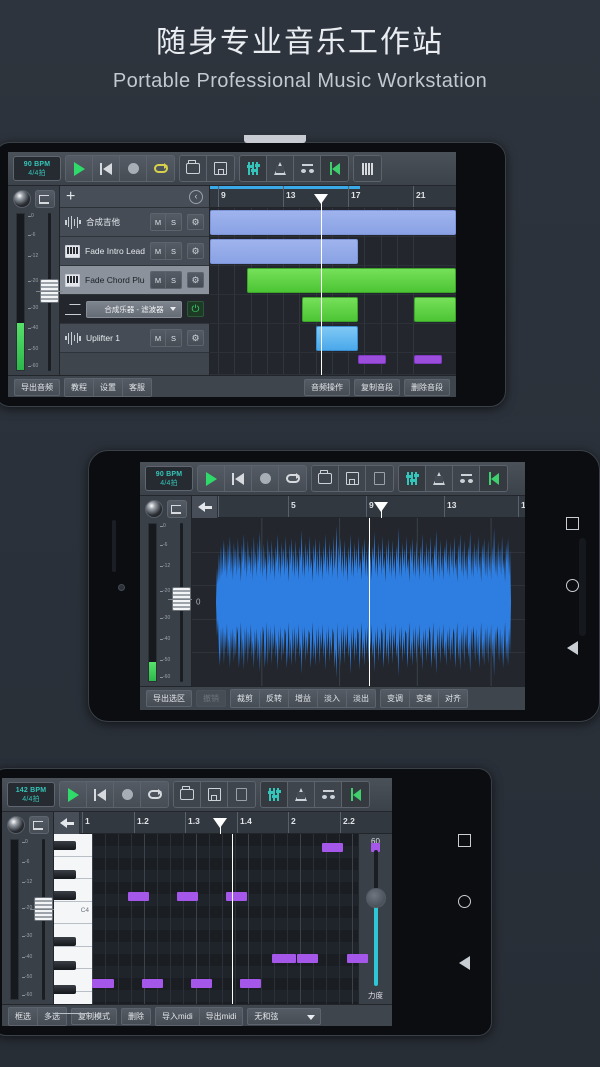 Image resolution: width=600 pixels, height=1067 pixels. What do you see at coordinates (195, 309) in the screenshot?
I see `power-button: ⏻` at bounding box center [195, 309].